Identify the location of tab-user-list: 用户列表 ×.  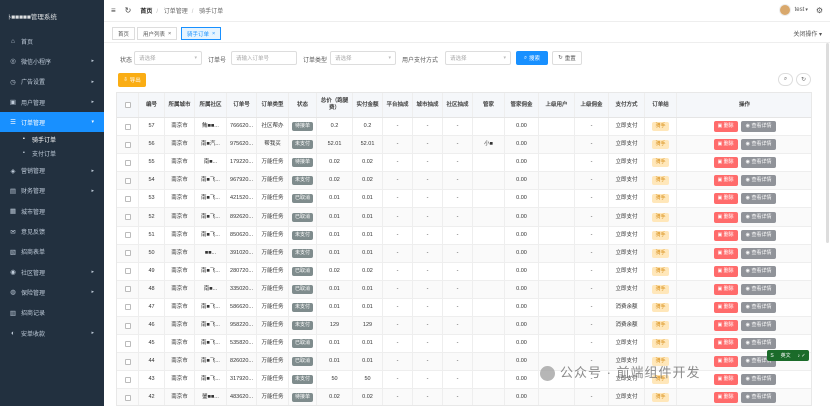
(157, 33).